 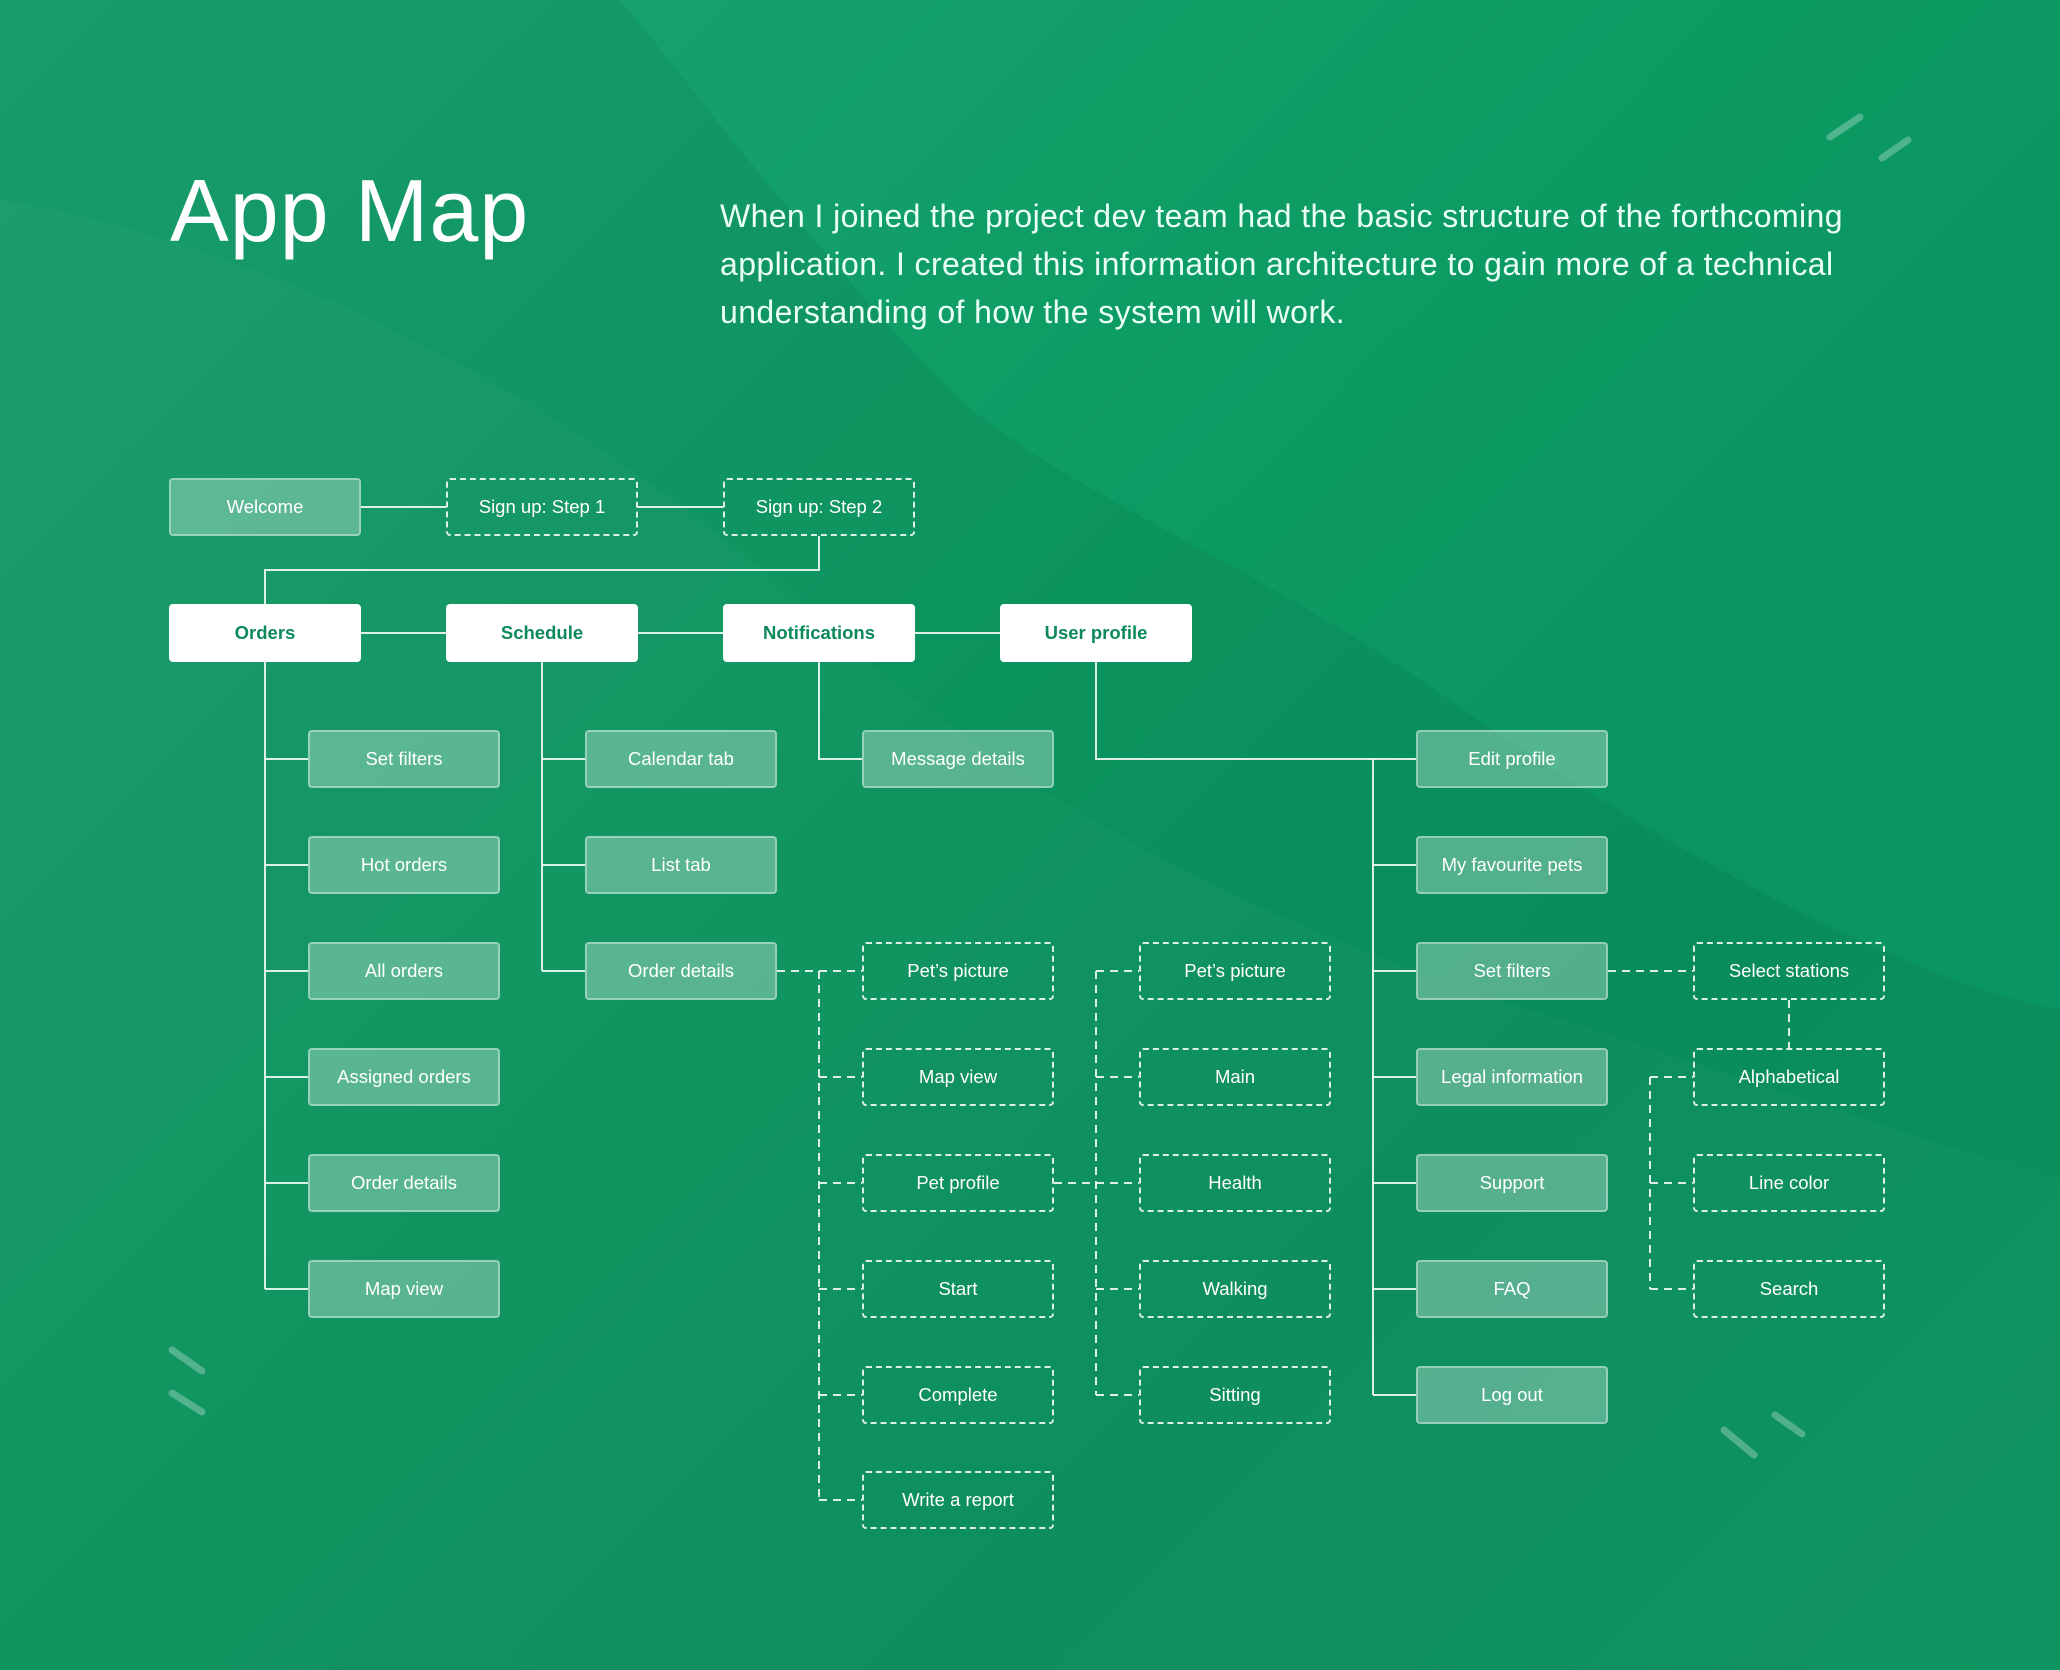 I want to click on node-od-pet-profile: Pet profile, so click(x=958, y=1183).